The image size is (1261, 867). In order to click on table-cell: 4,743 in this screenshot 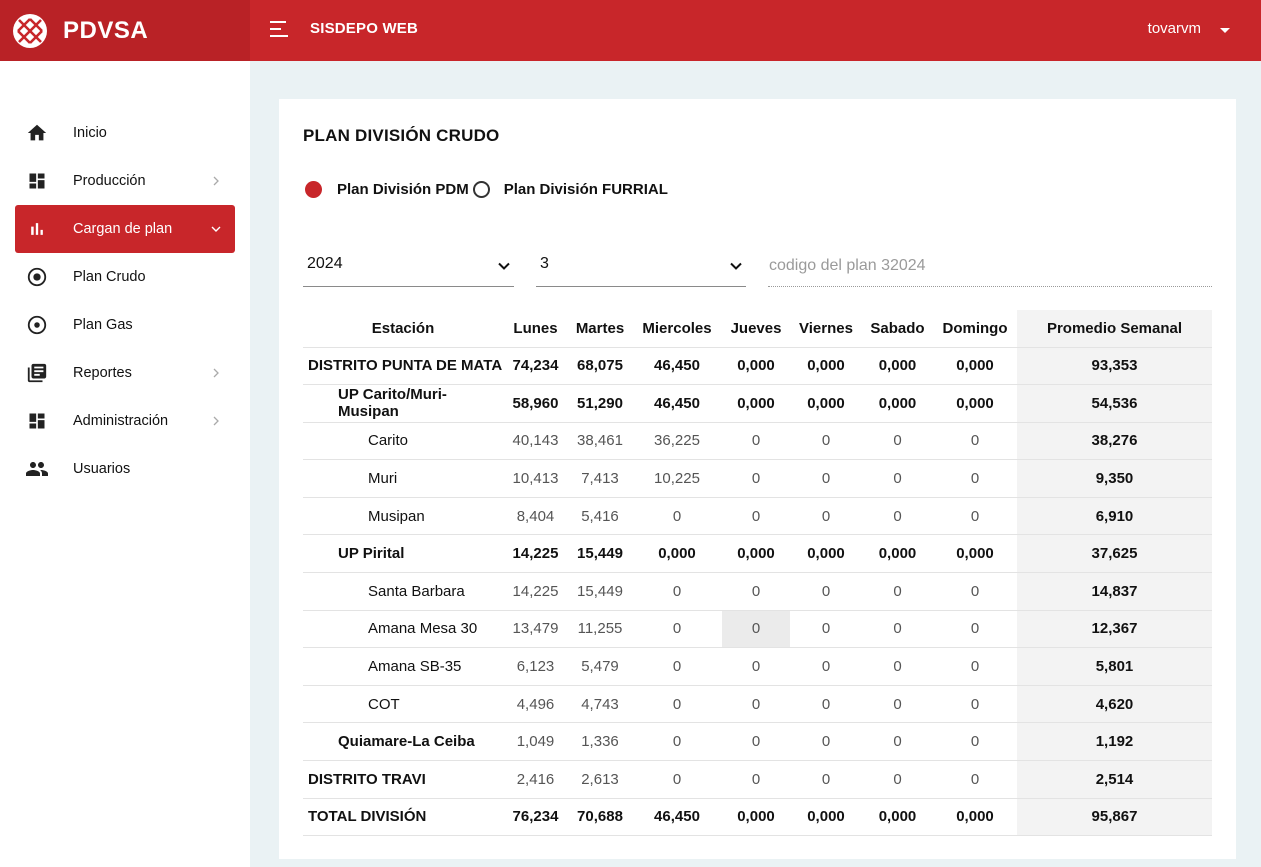, I will do `click(600, 704)`.